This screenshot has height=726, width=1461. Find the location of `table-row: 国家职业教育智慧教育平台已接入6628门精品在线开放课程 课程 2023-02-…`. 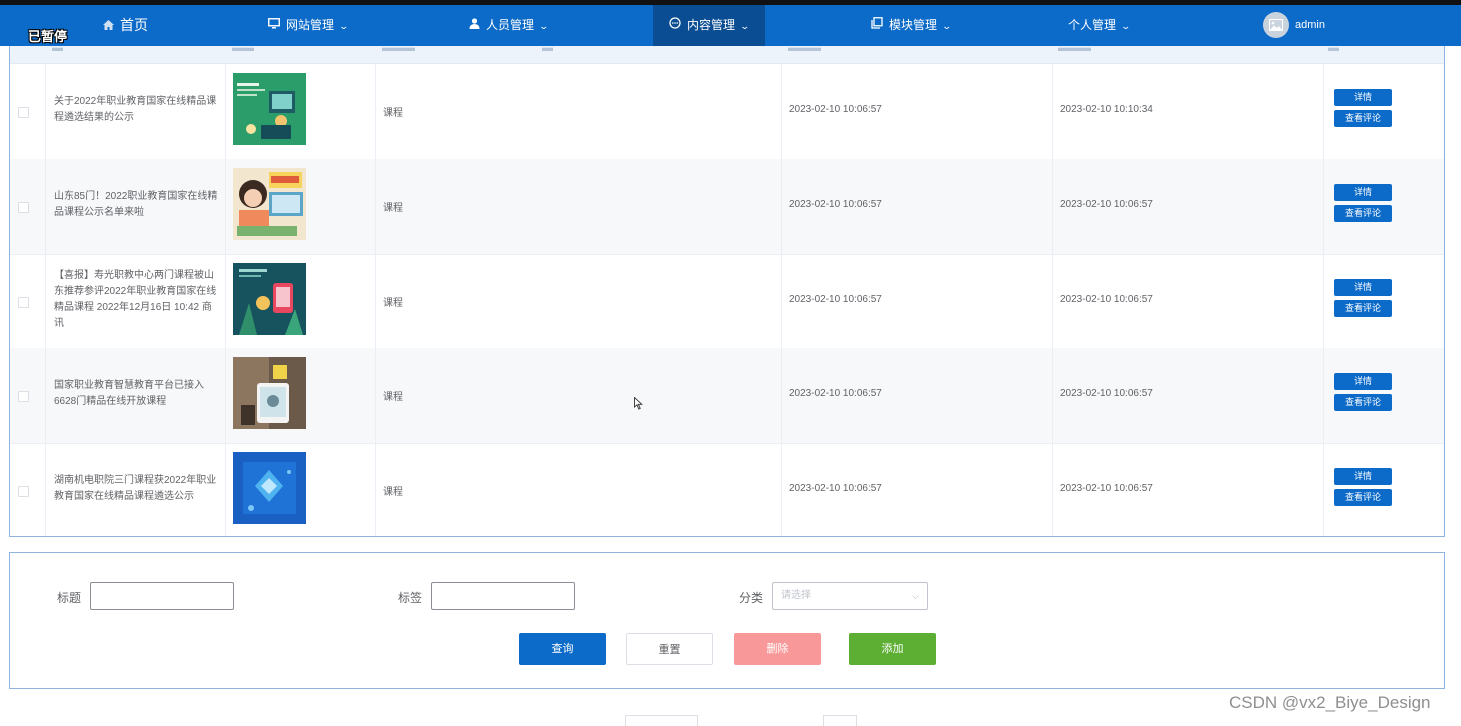

table-row: 国家职业教育智慧教育平台已接入6628门精品在线开放课程 课程 2023-02-… is located at coordinates (727, 396).